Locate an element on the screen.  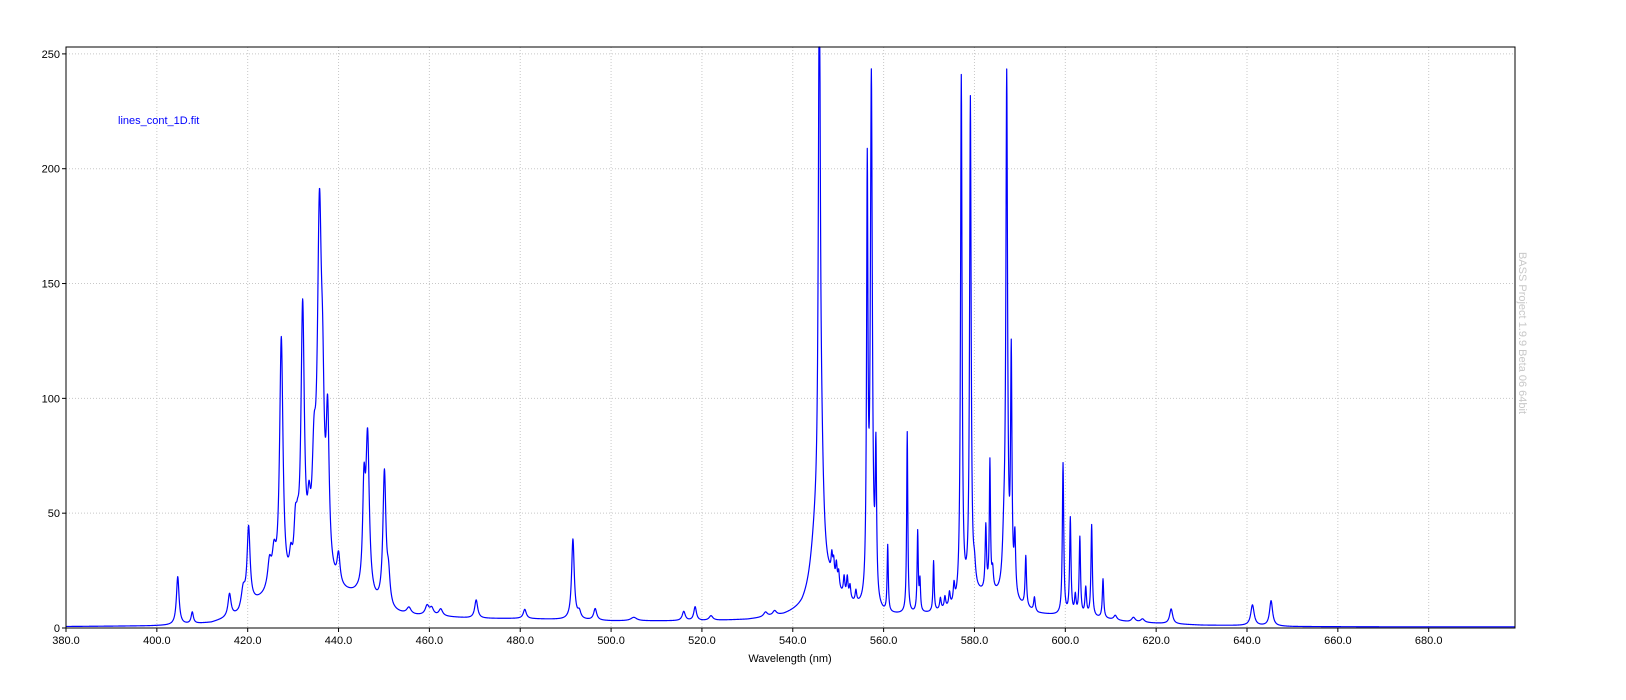
y-tick-label: 250 is located at coordinates (51, 55).